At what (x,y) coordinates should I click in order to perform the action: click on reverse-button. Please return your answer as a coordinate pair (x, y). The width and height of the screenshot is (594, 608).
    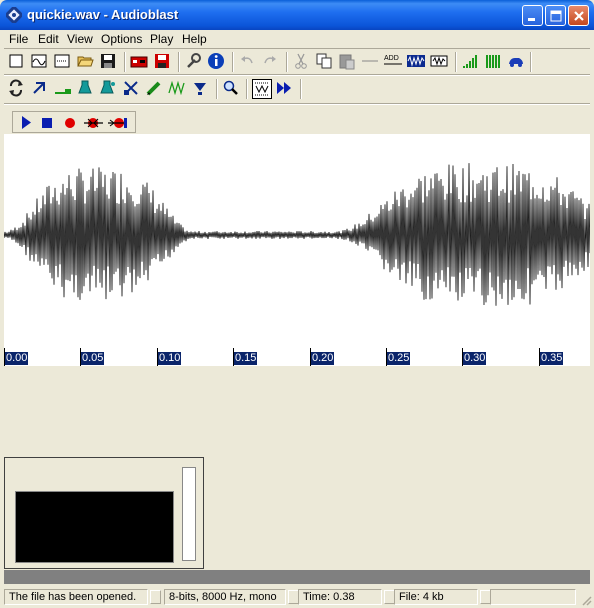
    Looking at the image, I should click on (40, 89).